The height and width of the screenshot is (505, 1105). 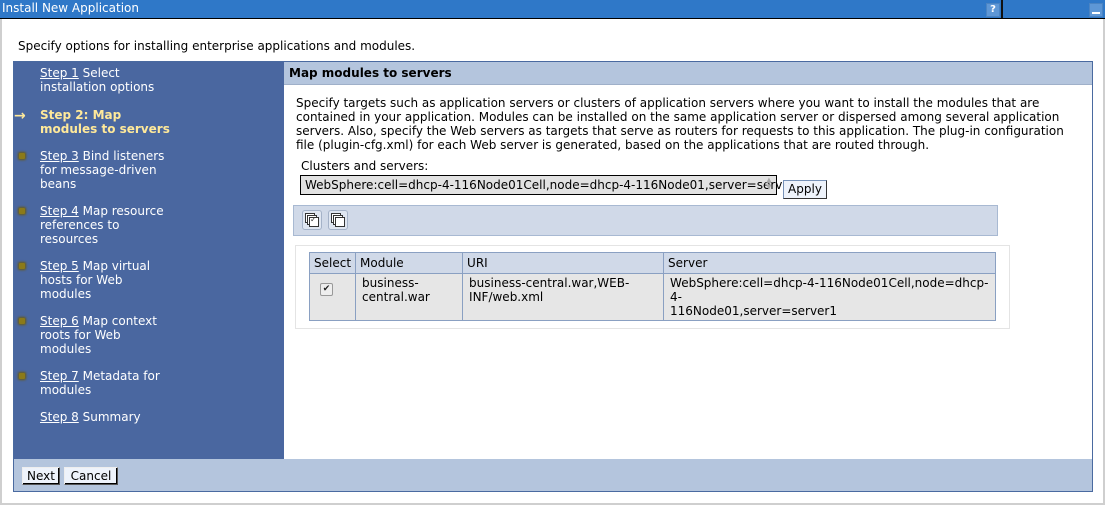 I want to click on step-1: Step 1 Select installation options, so click(x=107, y=80).